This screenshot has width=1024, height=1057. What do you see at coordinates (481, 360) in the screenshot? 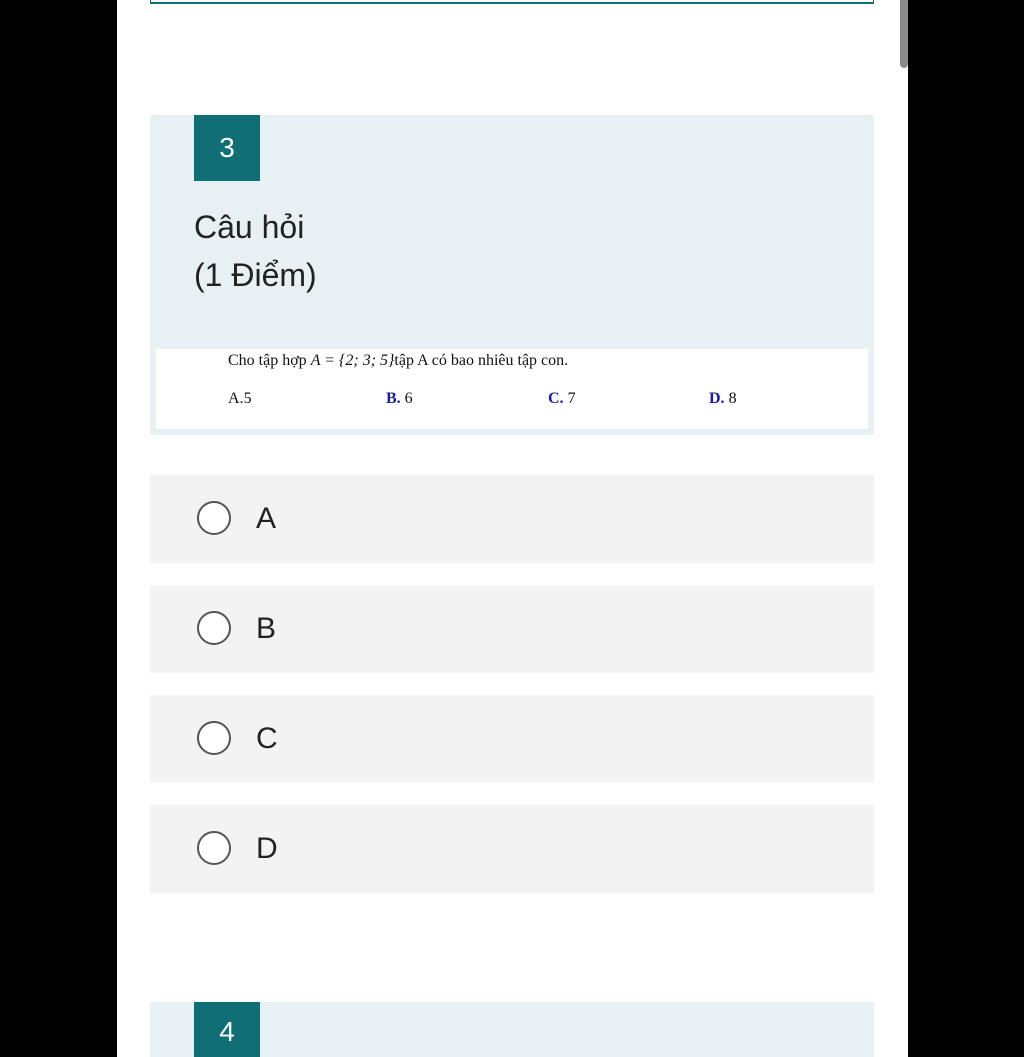
I see `question-text-suffix: tập A có bao nhiêu tập con.` at bounding box center [481, 360].